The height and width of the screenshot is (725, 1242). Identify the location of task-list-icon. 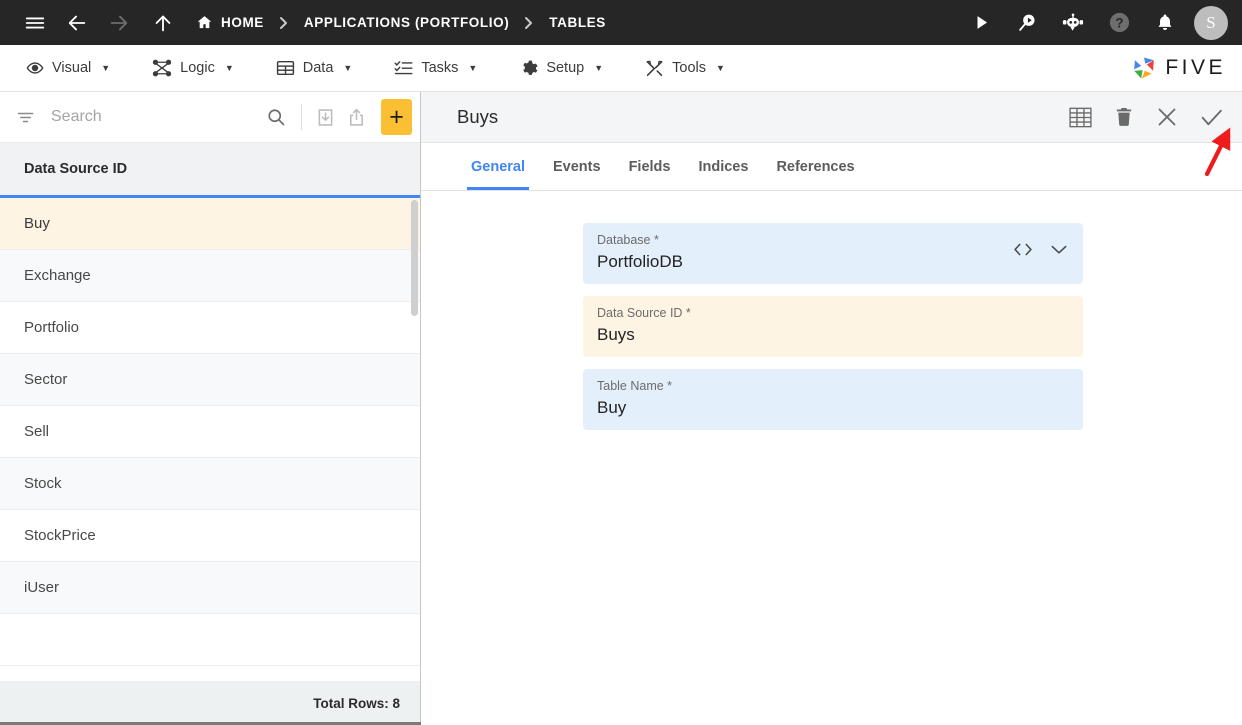
(403, 68).